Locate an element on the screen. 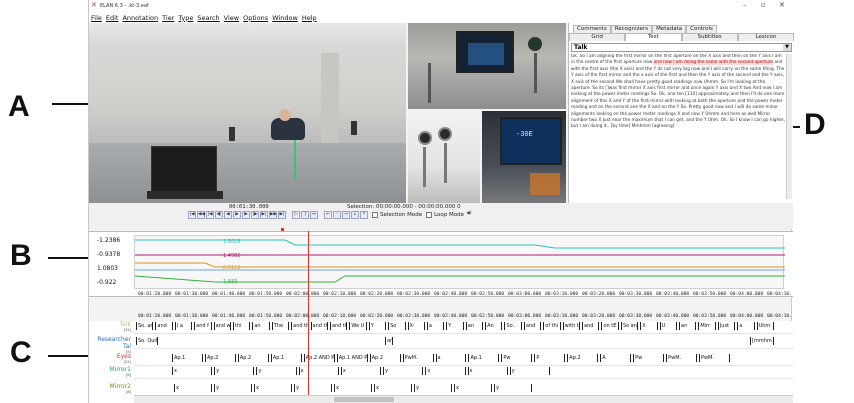  selection-shift-left-icon: - is located at coordinates (337, 215).